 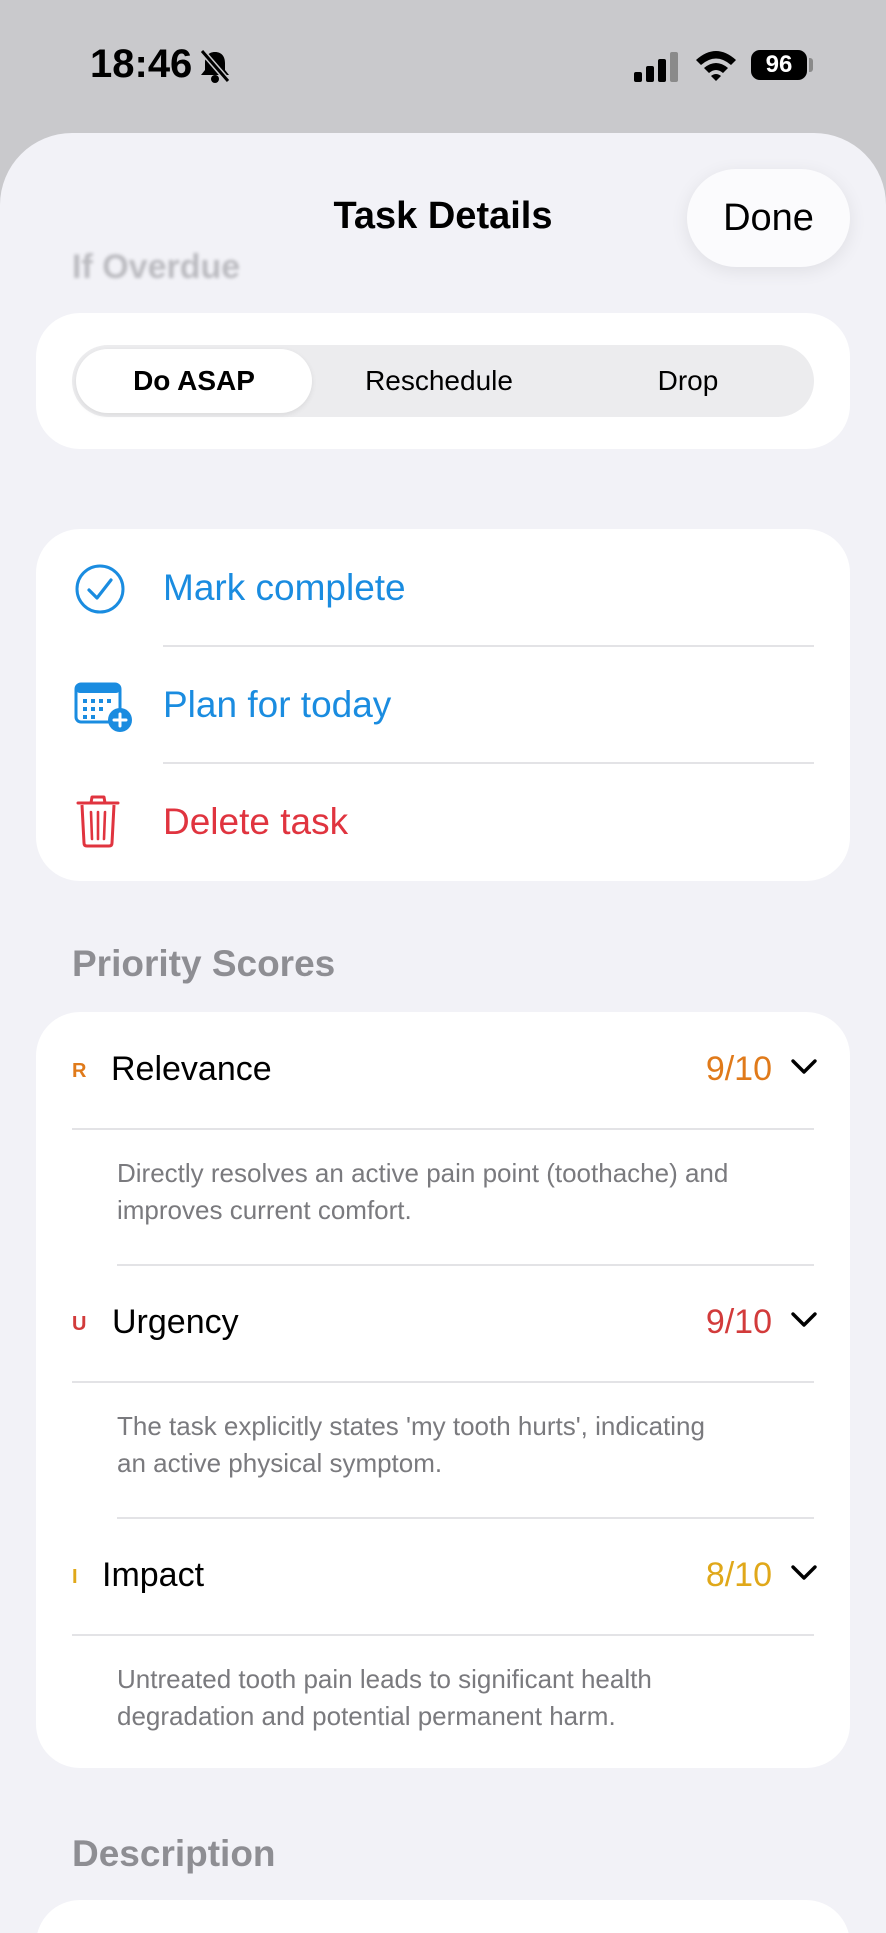 What do you see at coordinates (98, 821) in the screenshot?
I see `trash-icon` at bounding box center [98, 821].